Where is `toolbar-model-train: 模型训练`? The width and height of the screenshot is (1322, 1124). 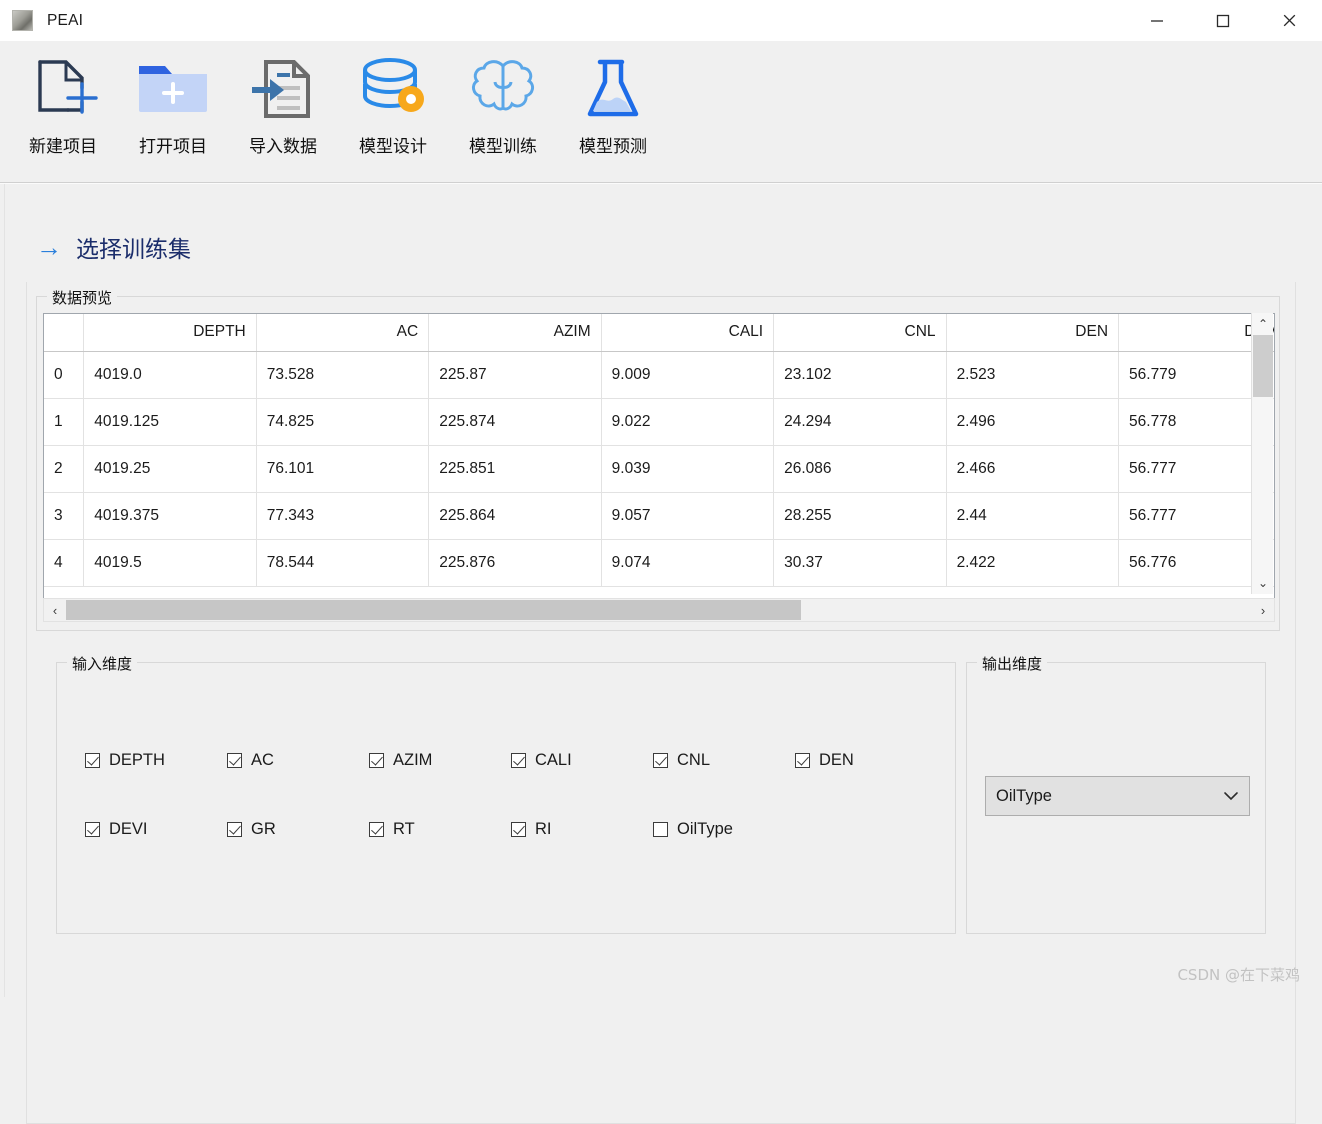 toolbar-model-train: 模型训练 is located at coordinates (503, 99).